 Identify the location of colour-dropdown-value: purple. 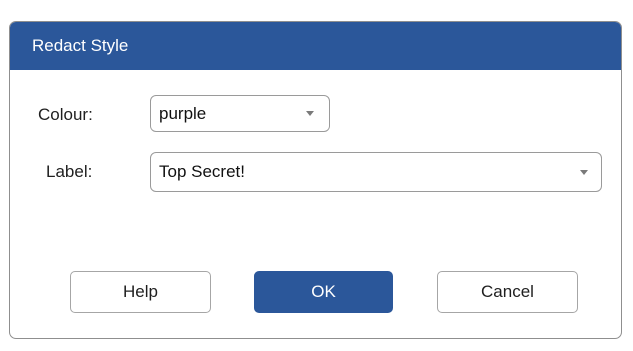
(183, 113).